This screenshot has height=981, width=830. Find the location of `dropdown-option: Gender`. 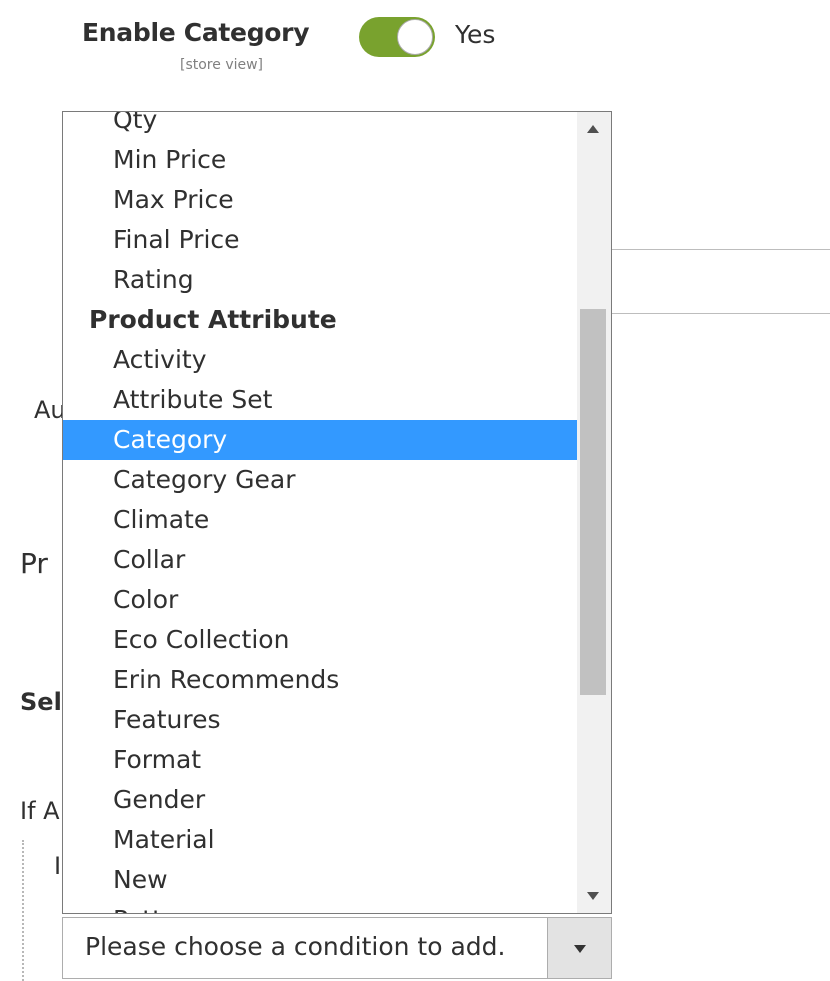

dropdown-option: Gender is located at coordinates (320, 800).